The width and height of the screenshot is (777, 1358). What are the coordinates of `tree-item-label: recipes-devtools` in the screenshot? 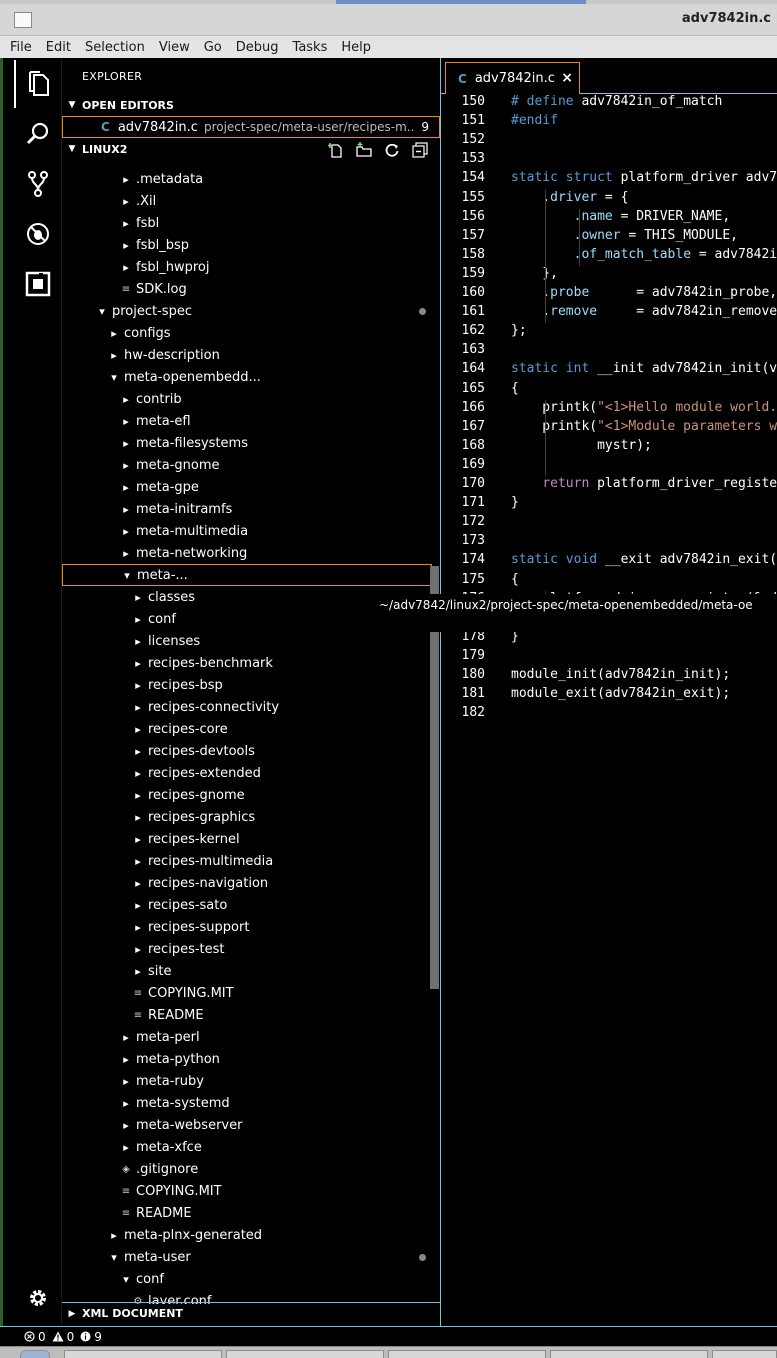 It's located at (201, 751).